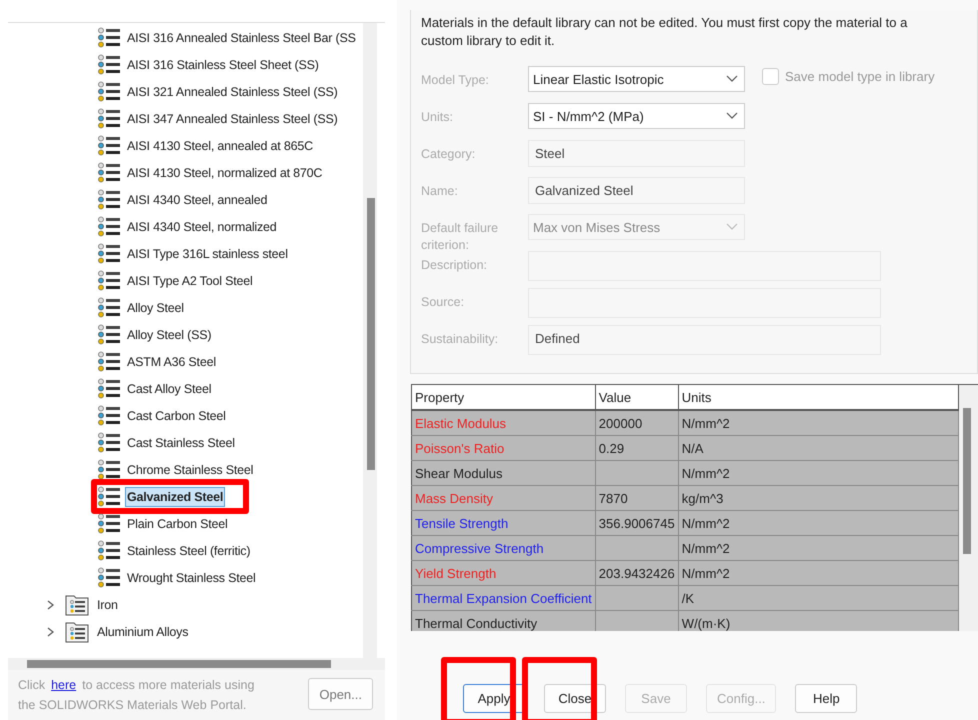 This screenshot has height=720, width=978. Describe the element at coordinates (169, 334) in the screenshot. I see `tree-item: Alloy Steel (SS)` at that location.